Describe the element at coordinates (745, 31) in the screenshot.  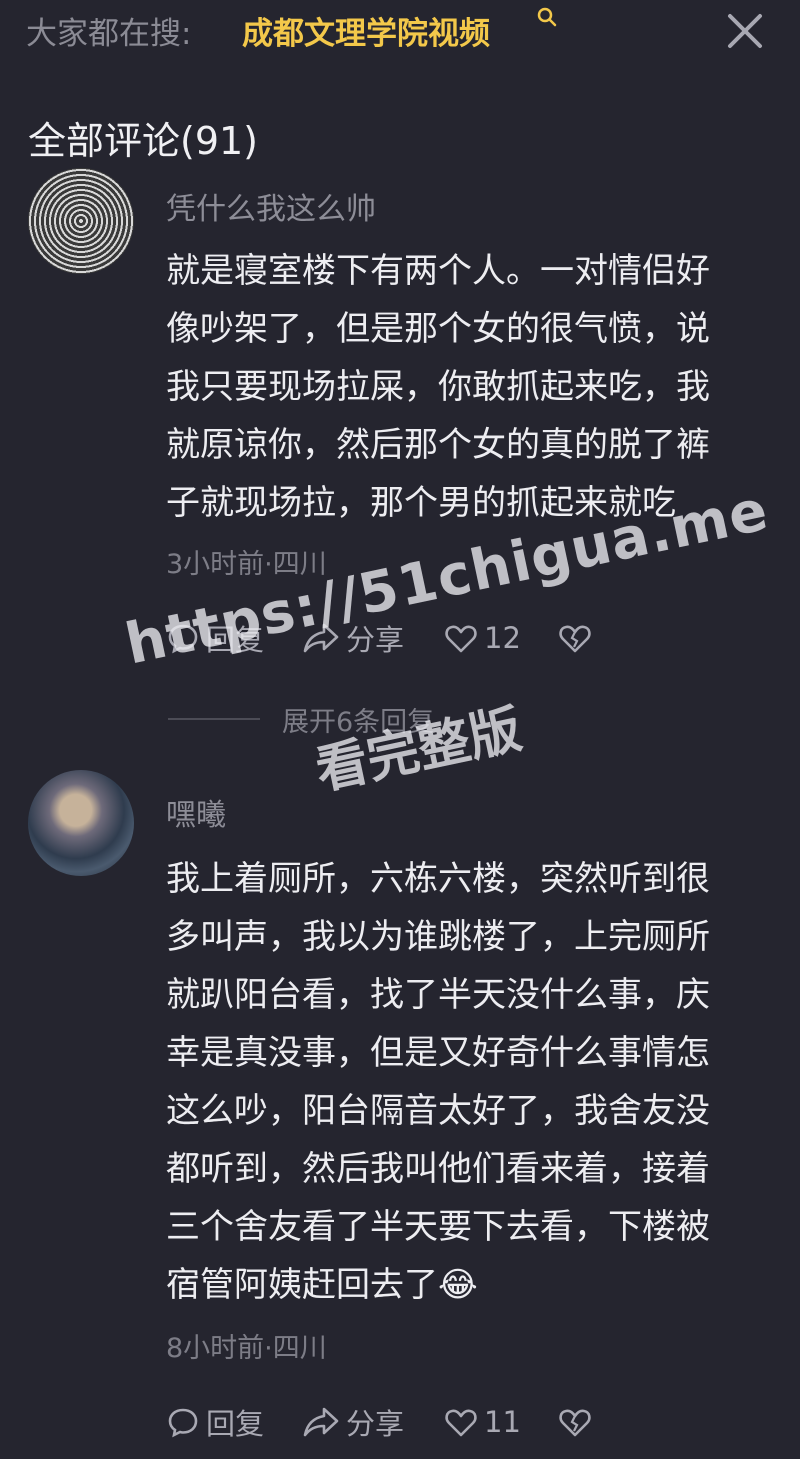
I see `close-icon` at that location.